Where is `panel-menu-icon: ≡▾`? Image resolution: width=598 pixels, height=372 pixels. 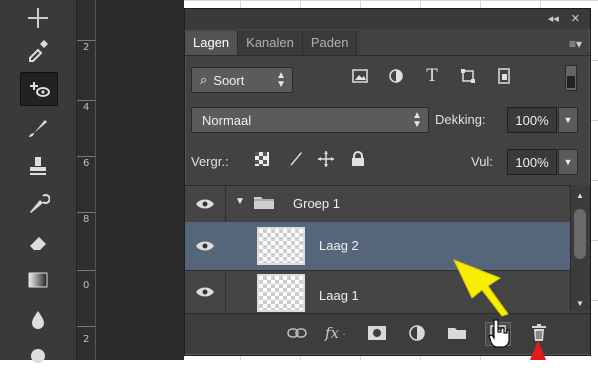 panel-menu-icon: ≡▾ is located at coordinates (575, 44).